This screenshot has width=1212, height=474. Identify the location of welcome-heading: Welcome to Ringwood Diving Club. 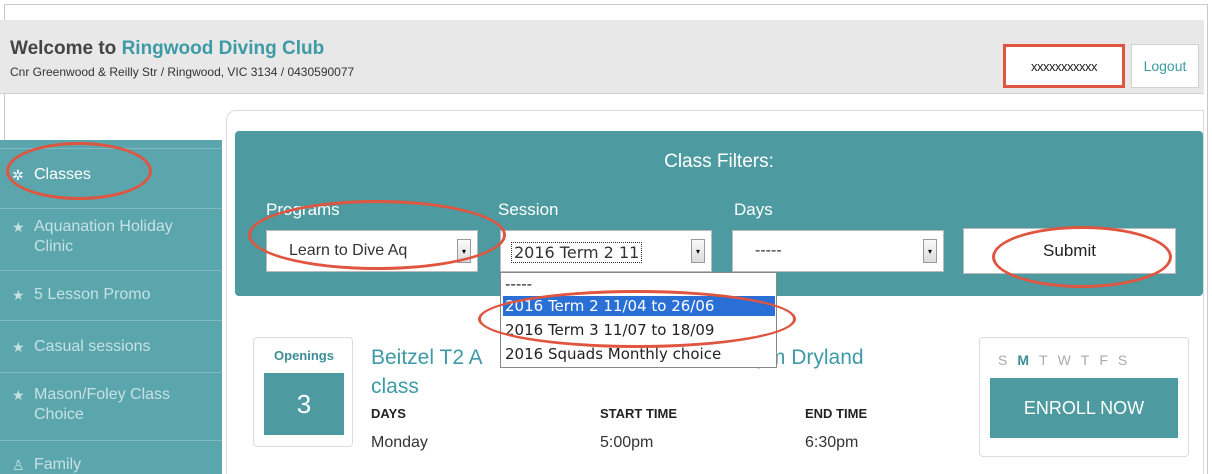
(167, 49).